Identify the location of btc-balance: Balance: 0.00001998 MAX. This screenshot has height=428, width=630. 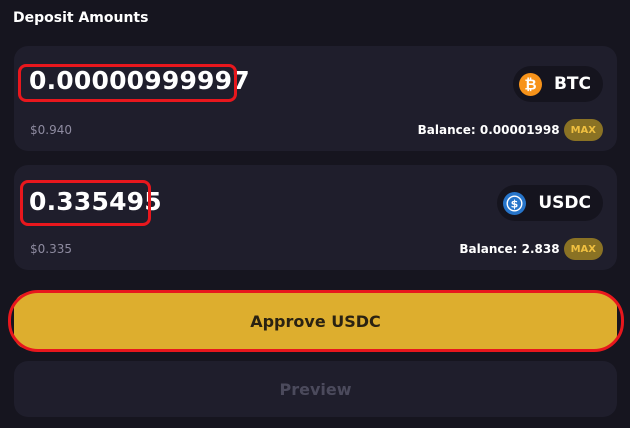
(510, 130).